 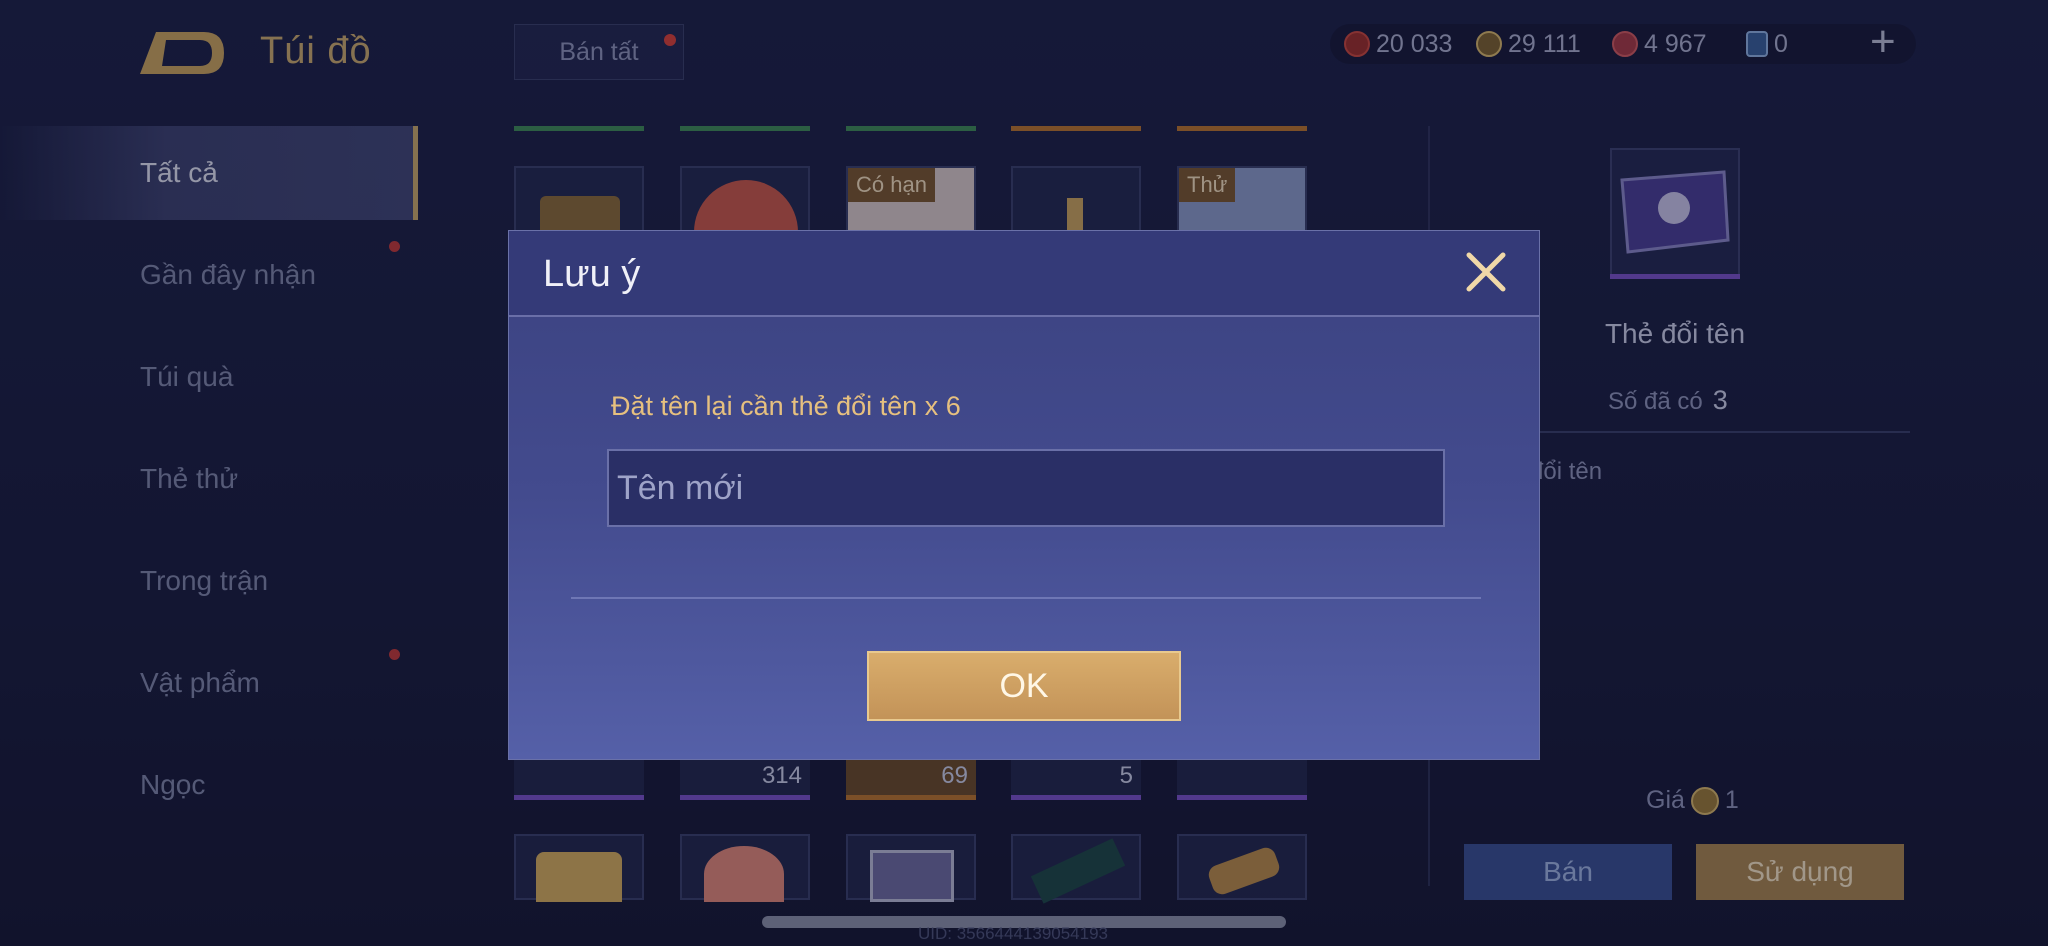 I want to click on dialog-divider, so click(x=1026, y=598).